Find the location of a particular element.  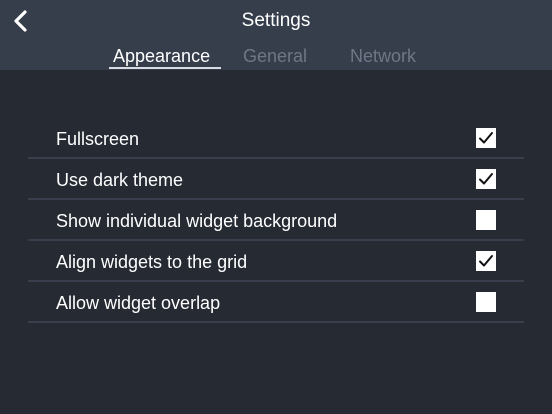

dark-theme-checkbox is located at coordinates (486, 179).